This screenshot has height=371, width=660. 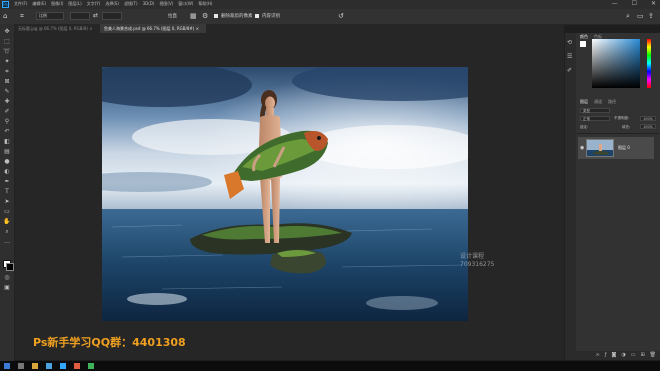 I want to click on delete-layer-icon: 🗑, so click(x=653, y=355).